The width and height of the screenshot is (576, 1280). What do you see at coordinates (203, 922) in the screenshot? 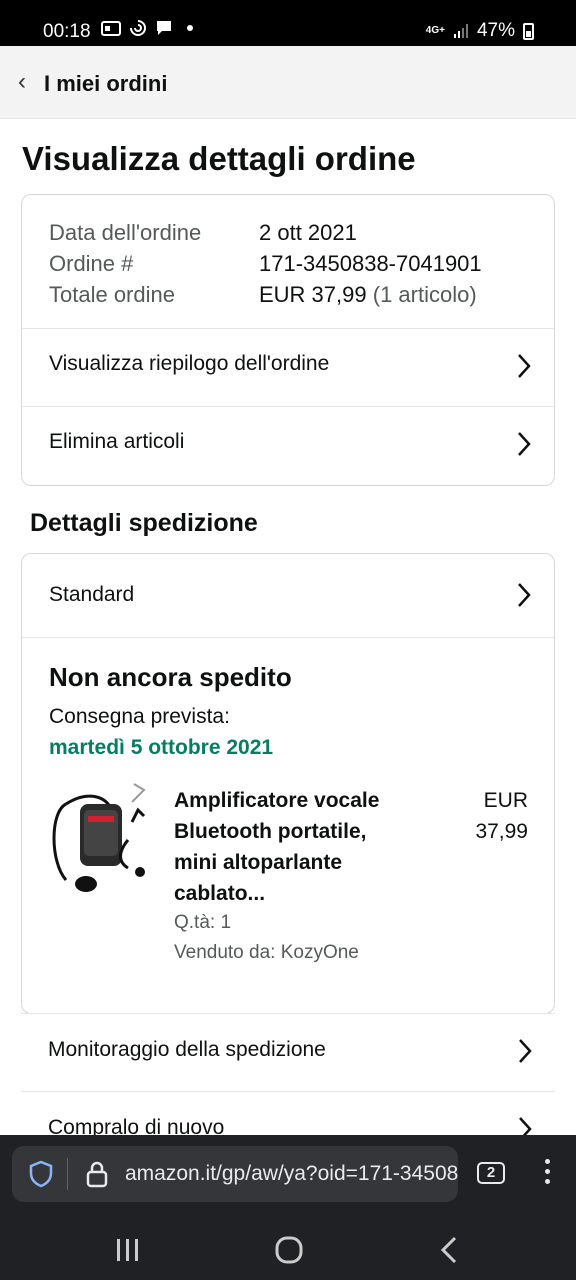
I see `product-quantity: Q.tà: 1` at bounding box center [203, 922].